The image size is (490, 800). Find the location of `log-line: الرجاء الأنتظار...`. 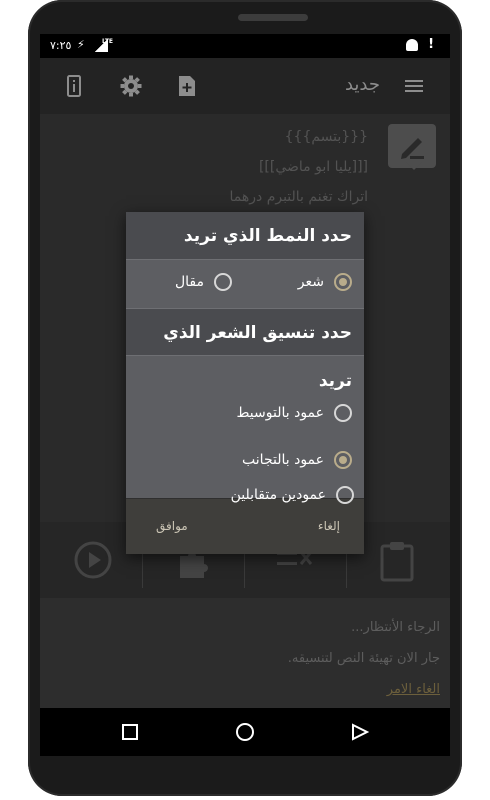

log-line: الرجاء الأنتظار... is located at coordinates (395, 627).